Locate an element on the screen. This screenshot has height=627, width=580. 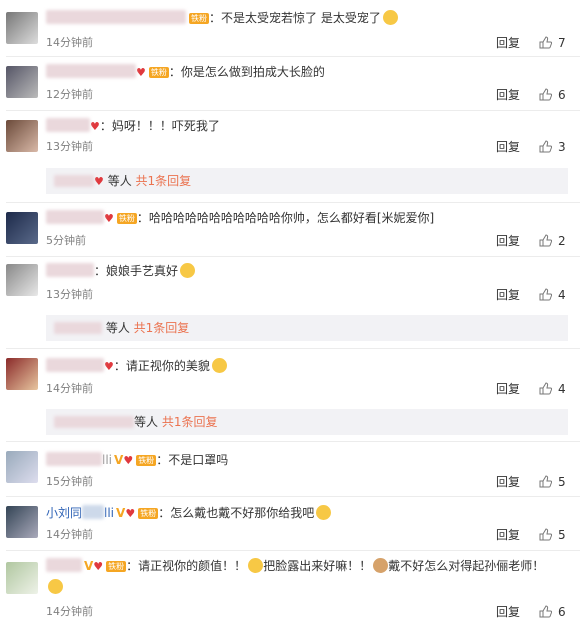
comment-text: ：娘娘手艺真好 is located at coordinates (136, 271).